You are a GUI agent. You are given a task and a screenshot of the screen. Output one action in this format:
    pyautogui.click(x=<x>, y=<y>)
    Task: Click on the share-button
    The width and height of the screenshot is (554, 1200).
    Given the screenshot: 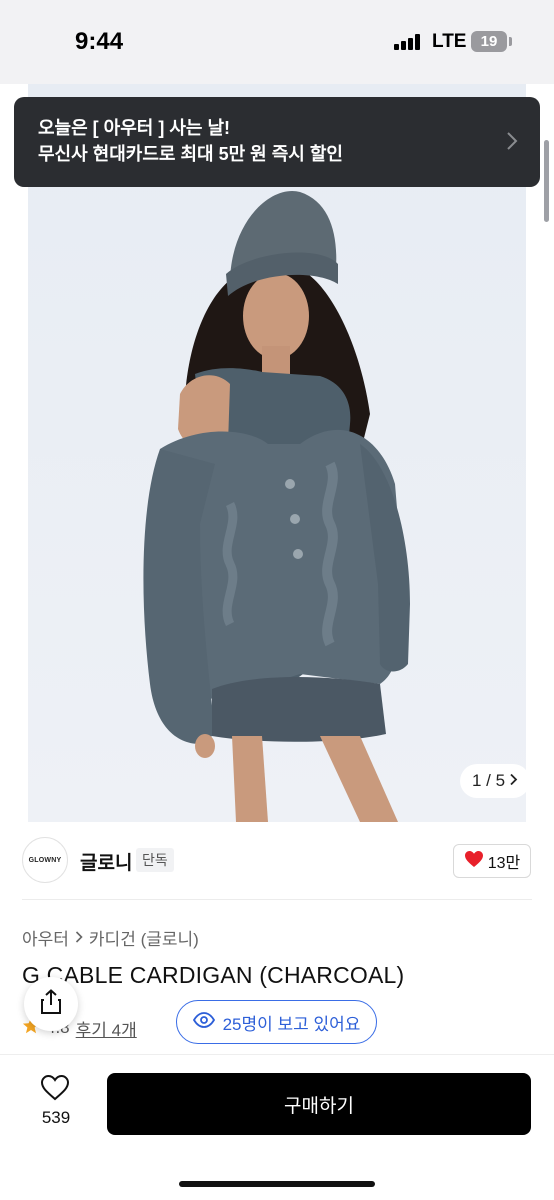 What is the action you would take?
    pyautogui.click(x=51, y=1004)
    